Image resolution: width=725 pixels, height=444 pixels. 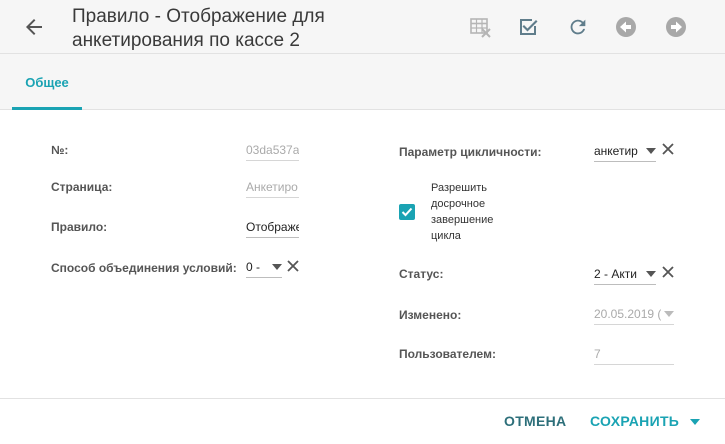 I want to click on previous-icon, so click(x=626, y=27).